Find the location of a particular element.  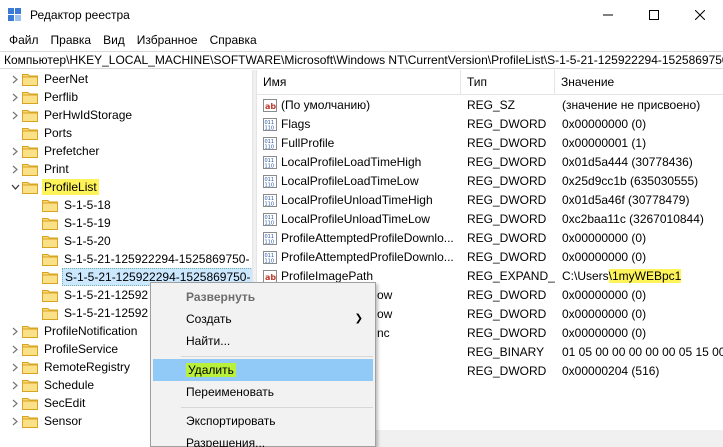

tree-item: ProfileNotification is located at coordinates (73, 331).